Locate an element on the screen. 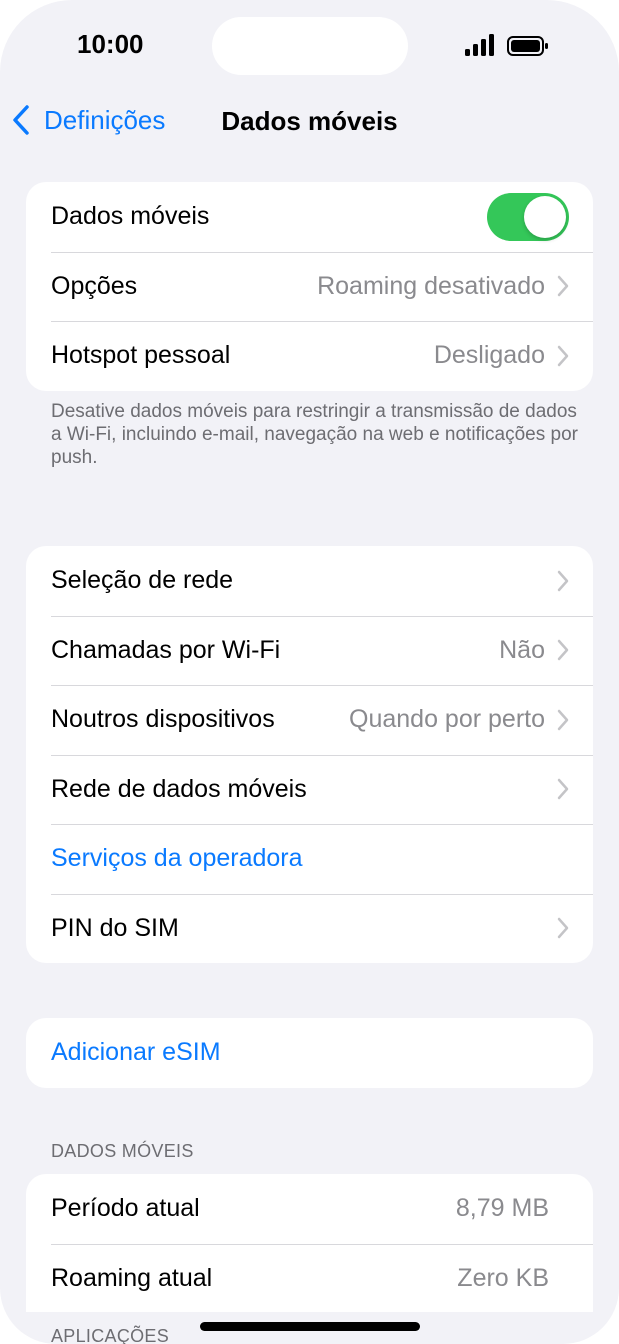  network-selection-label: Seleção de rede is located at coordinates (142, 580).